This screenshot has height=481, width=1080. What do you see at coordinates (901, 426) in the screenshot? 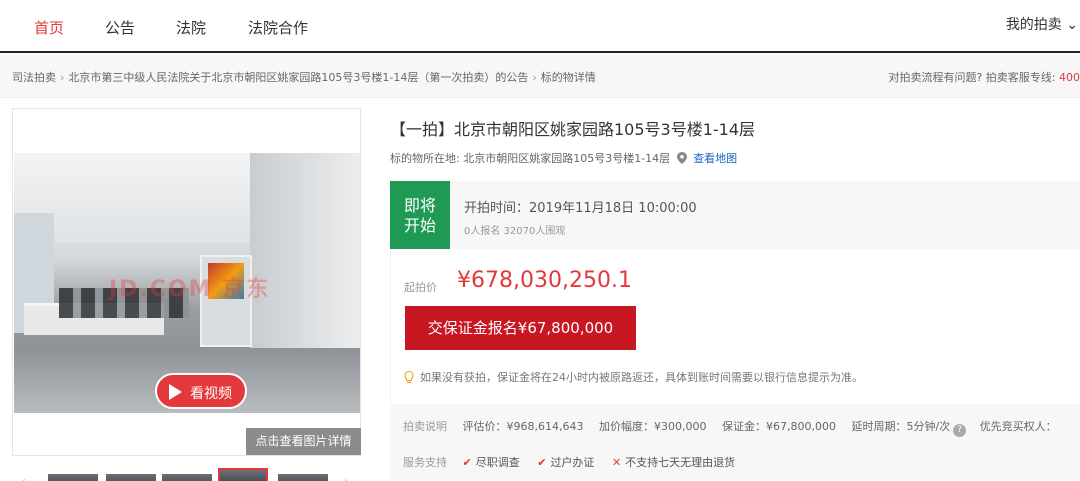
I see `delay-period: 延时周期：5分钟/次` at bounding box center [901, 426].